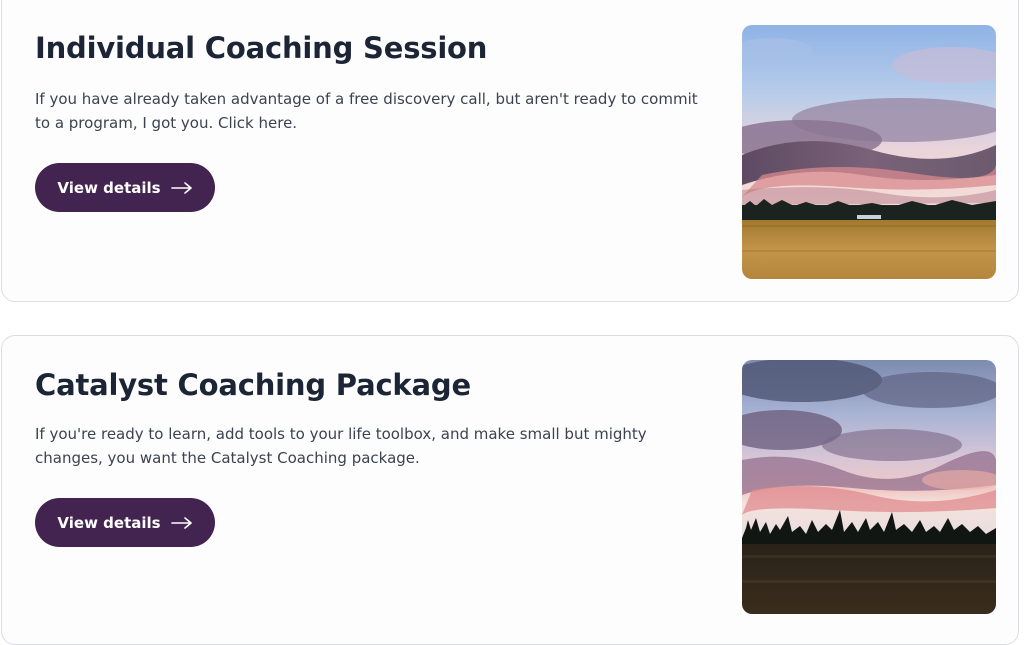 The height and width of the screenshot is (645, 1024). Describe the element at coordinates (869, 487) in the screenshot. I see `sunset-treeline-photo` at that location.